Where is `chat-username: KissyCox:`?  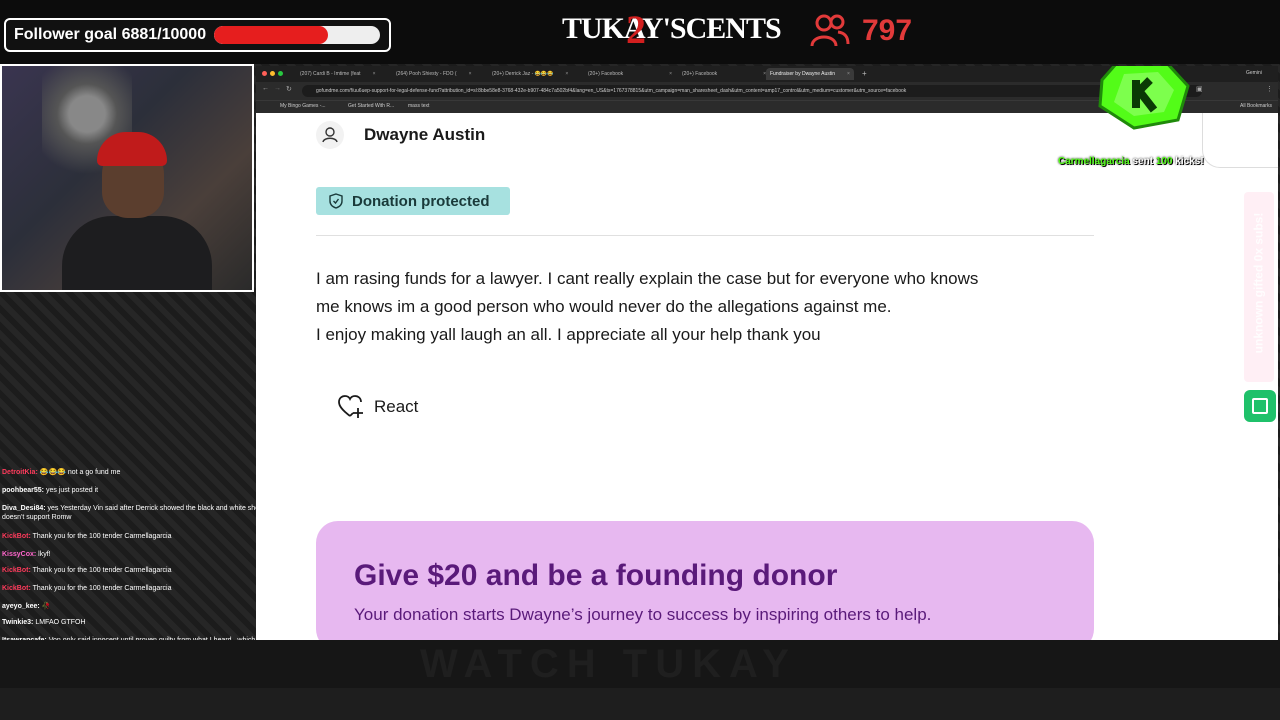 chat-username: KissyCox: is located at coordinates (19, 554).